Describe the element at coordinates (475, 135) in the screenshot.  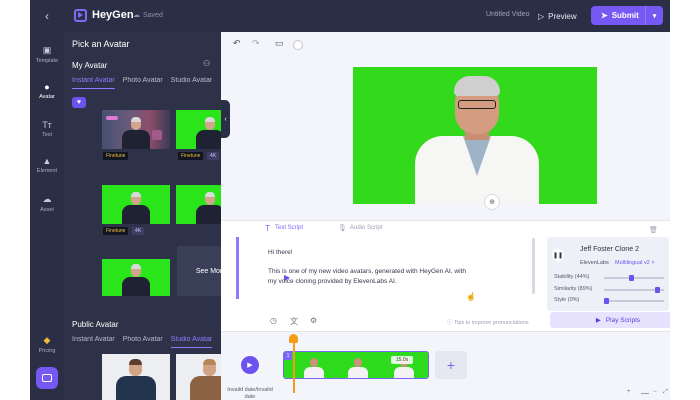
I see `video-canvas` at that location.